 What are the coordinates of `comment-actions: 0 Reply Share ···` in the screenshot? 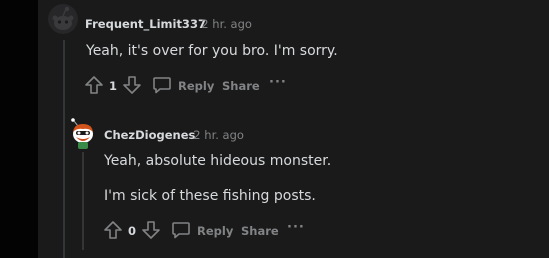 It's located at (251, 231).